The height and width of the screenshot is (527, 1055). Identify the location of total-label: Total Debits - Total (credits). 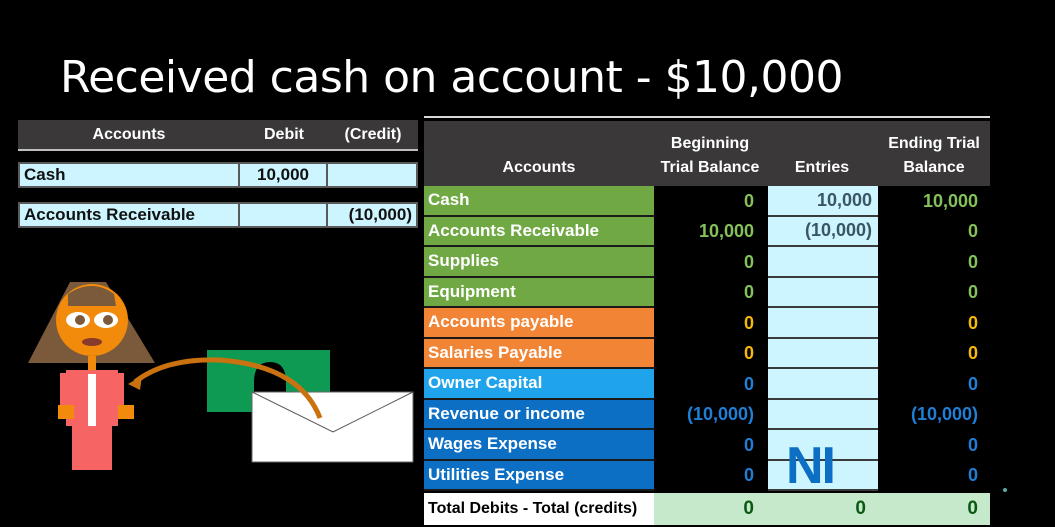
(539, 509).